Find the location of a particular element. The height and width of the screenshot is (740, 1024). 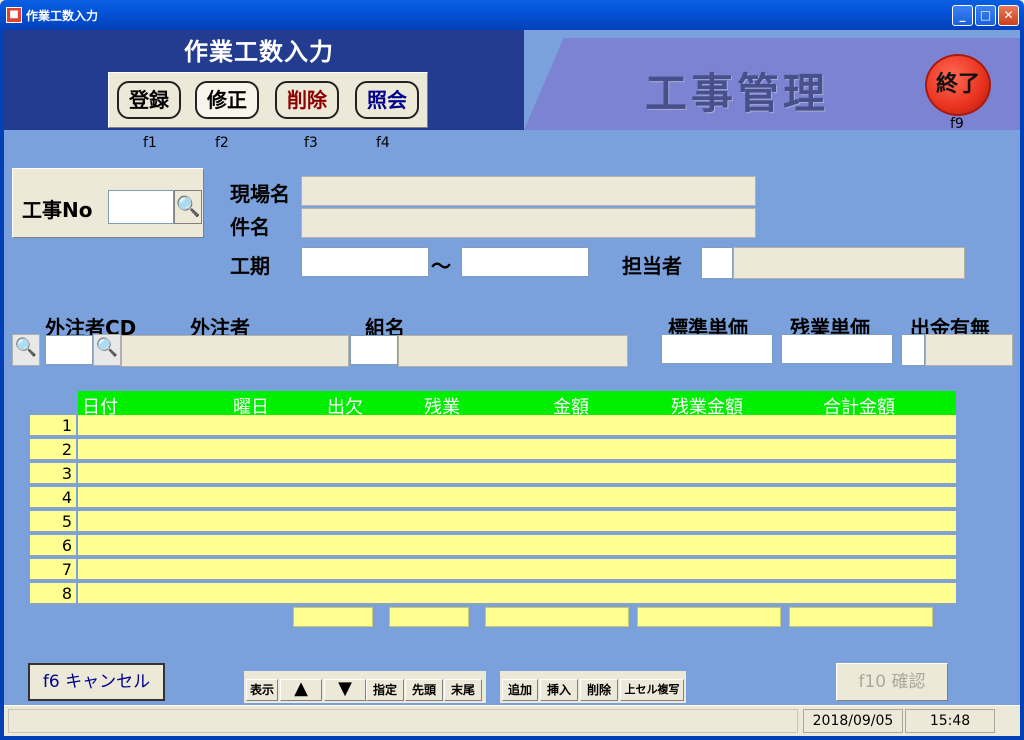

shukkin-code-input is located at coordinates (913, 350).